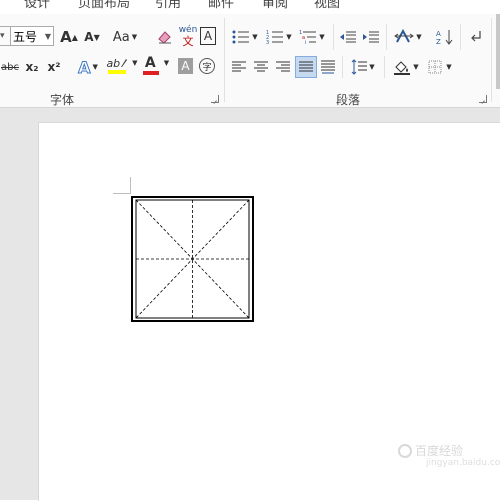  What do you see at coordinates (275, 5) in the screenshot?
I see `tab-review: 审阅` at bounding box center [275, 5].